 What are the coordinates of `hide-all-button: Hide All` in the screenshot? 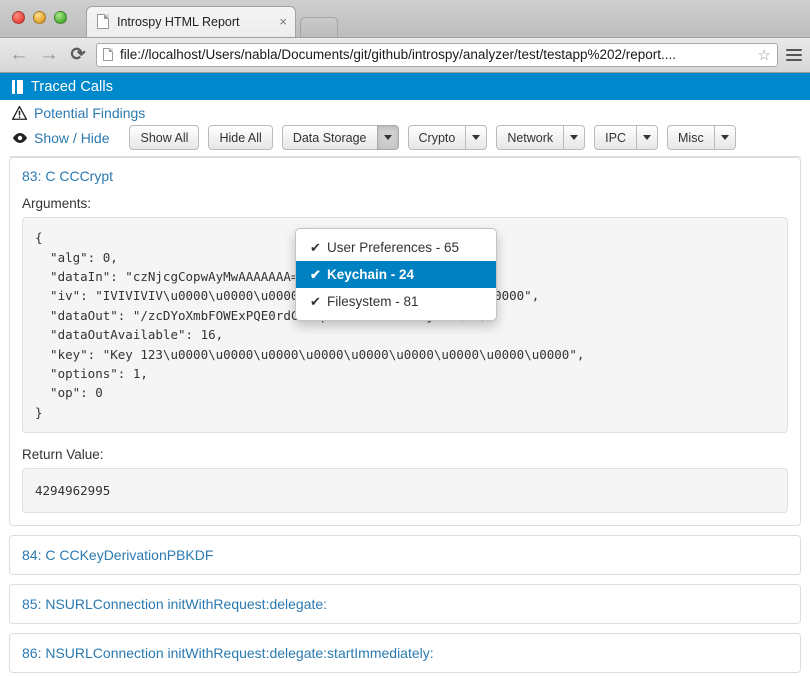 It's located at (240, 138).